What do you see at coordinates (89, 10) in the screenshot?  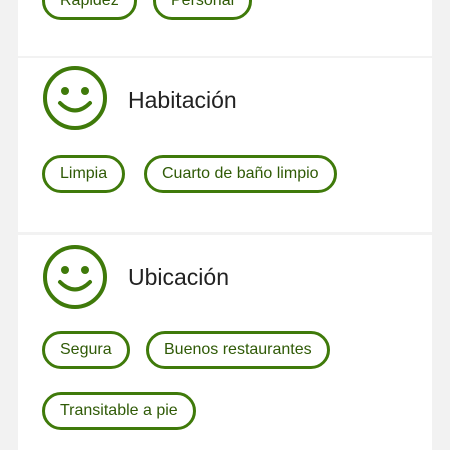 I see `tag-chip-rapidez: Rapidez` at bounding box center [89, 10].